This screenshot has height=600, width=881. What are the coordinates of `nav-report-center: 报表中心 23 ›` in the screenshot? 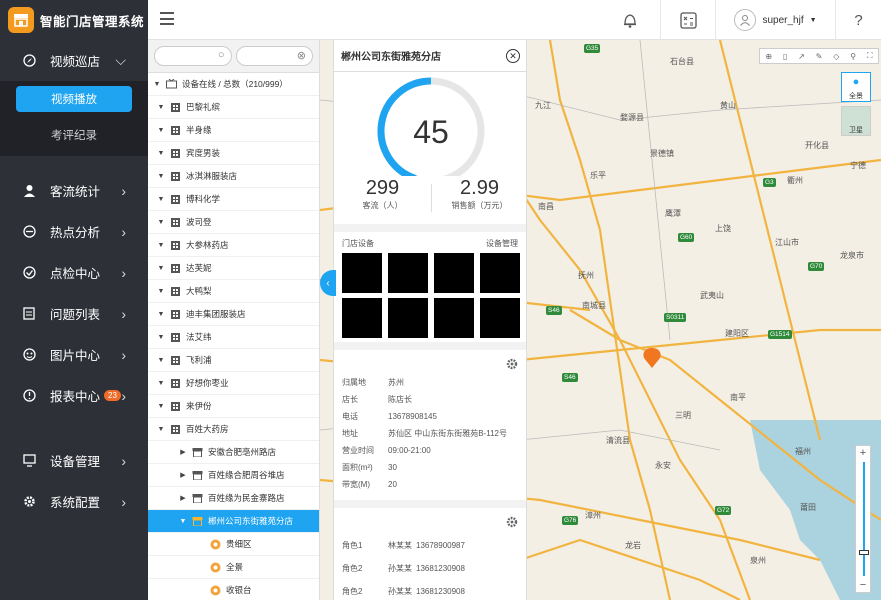 It's located at (74, 395).